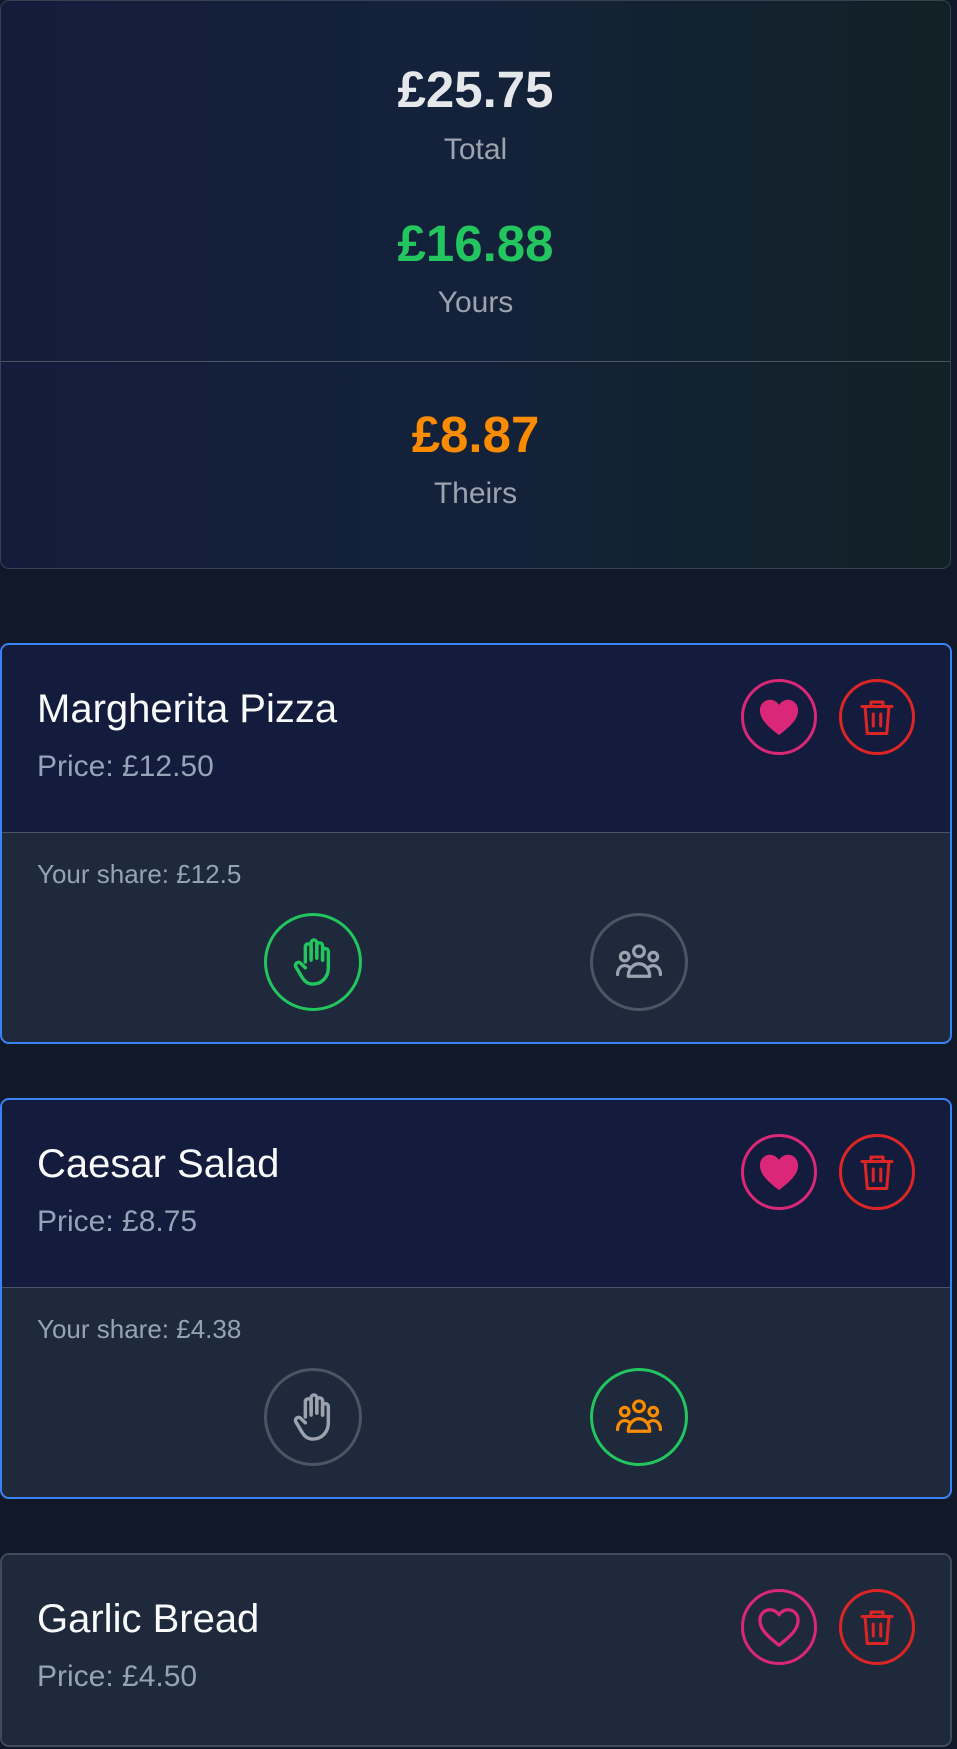 The width and height of the screenshot is (957, 1749). What do you see at coordinates (475, 493) in the screenshot?
I see `theirs-label: Theirs` at bounding box center [475, 493].